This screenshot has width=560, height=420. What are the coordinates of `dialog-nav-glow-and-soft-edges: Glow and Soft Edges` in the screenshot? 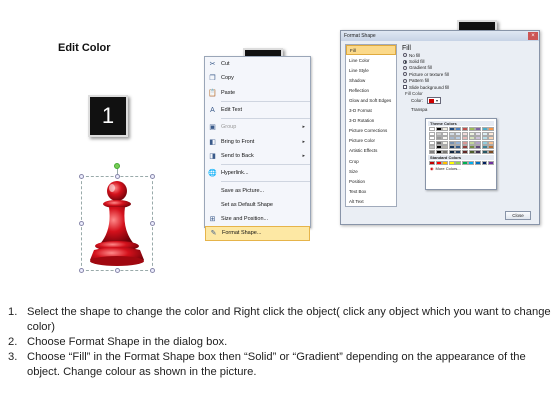 It's located at (371, 100).